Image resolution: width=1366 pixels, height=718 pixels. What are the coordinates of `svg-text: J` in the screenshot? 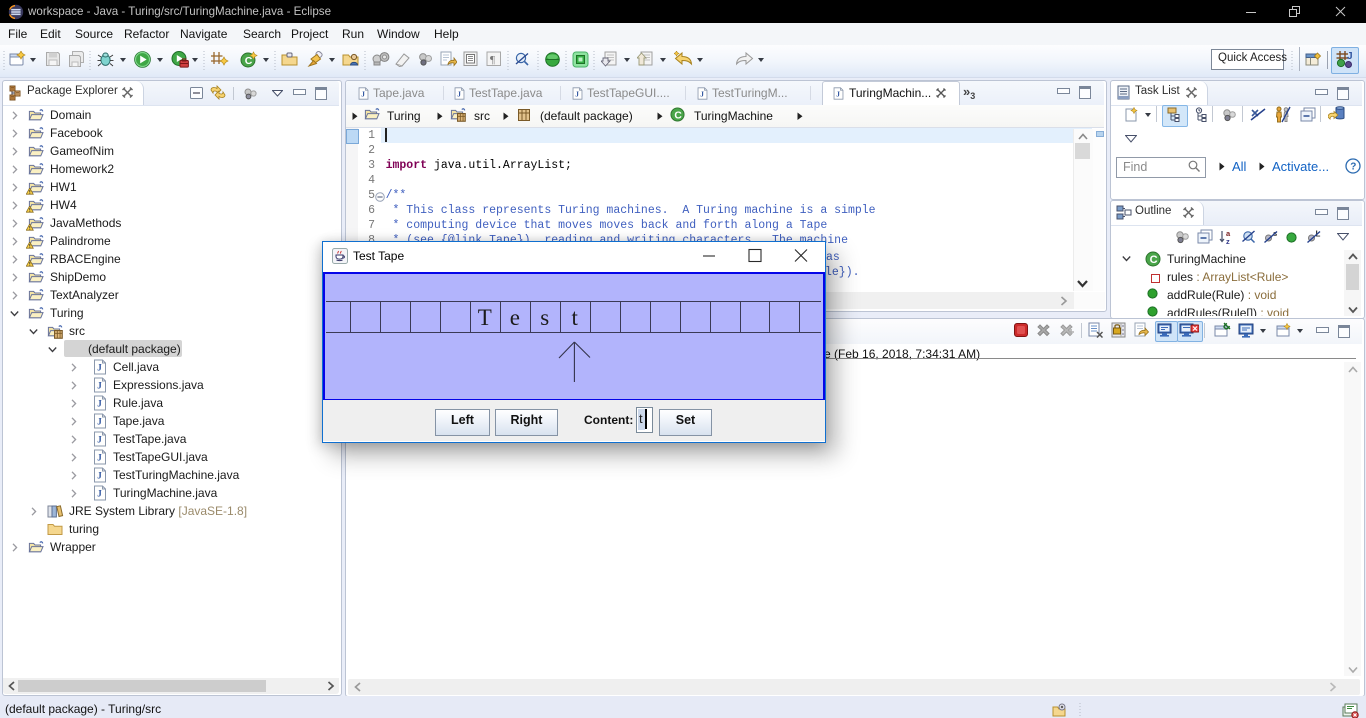 It's located at (1350, 56).